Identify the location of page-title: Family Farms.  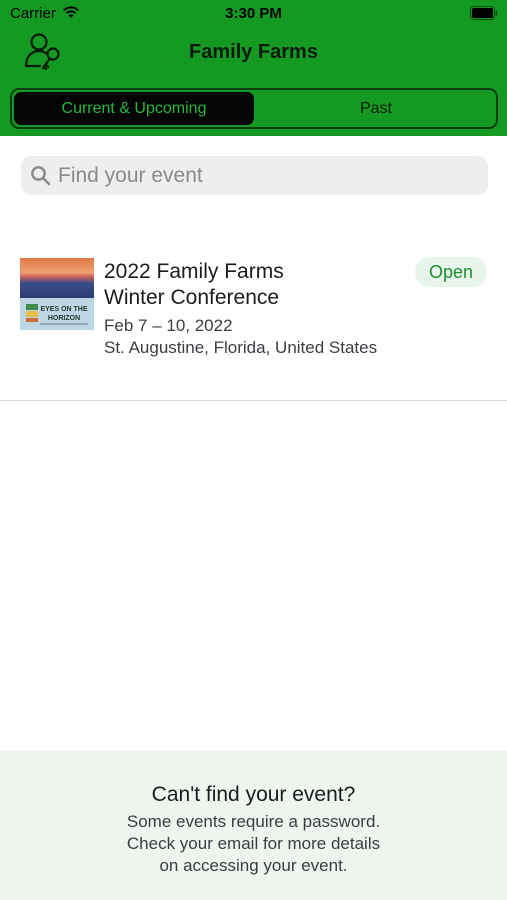
(253, 52).